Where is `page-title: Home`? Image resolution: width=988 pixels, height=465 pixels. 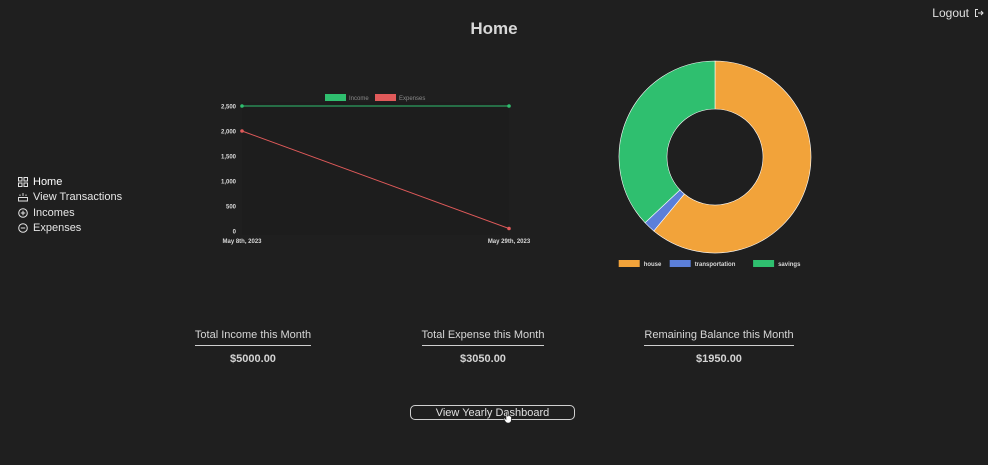
page-title: Home is located at coordinates (494, 28).